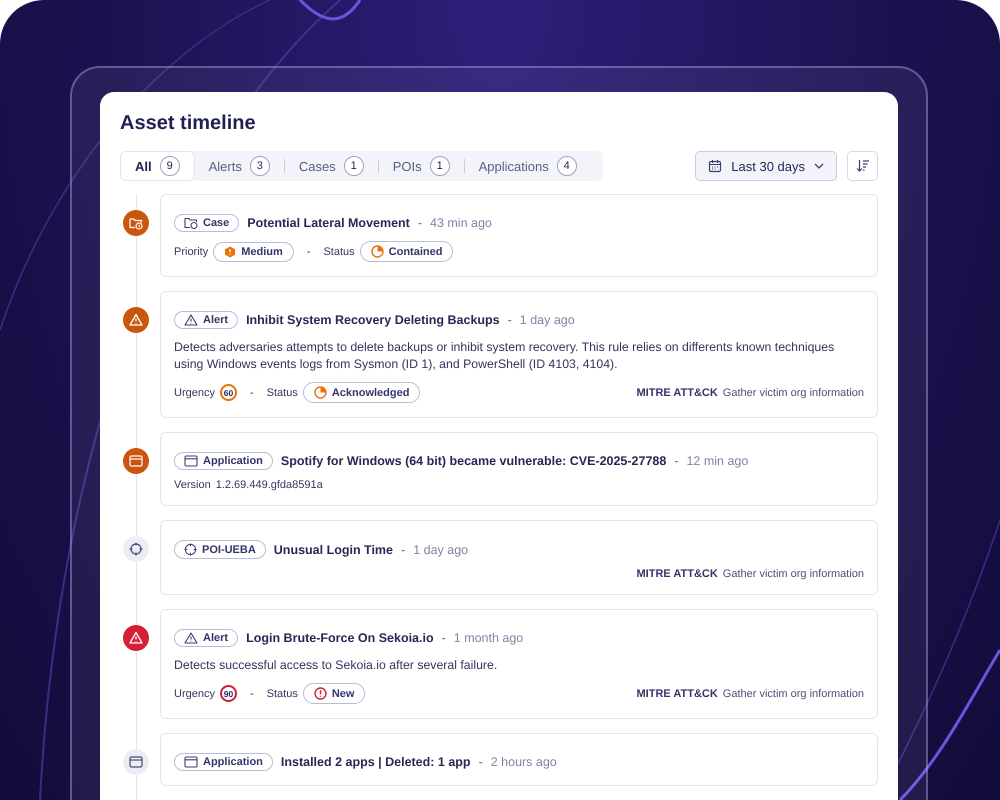 The width and height of the screenshot is (1000, 800). Describe the element at coordinates (260, 166) in the screenshot. I see `count-badge: 3` at that location.